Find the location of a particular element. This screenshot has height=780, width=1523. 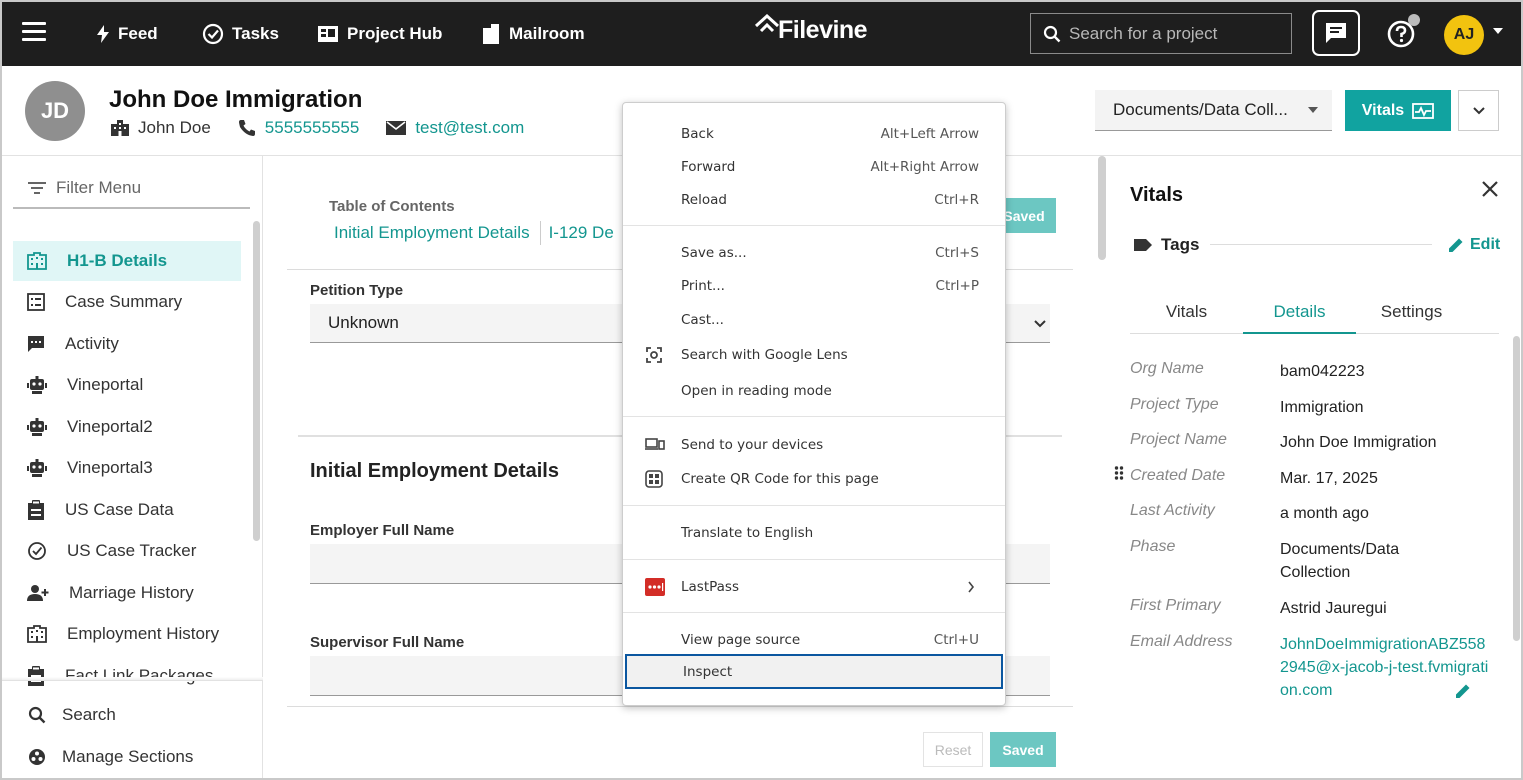

robot-icon is located at coordinates (42, 385).